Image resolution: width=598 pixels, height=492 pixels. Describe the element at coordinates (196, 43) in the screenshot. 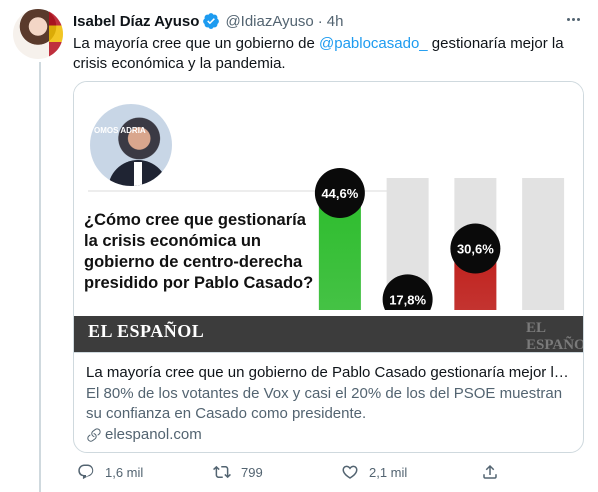

I see `tweet-text-before: La mayoría cree que un gobierno de` at that location.